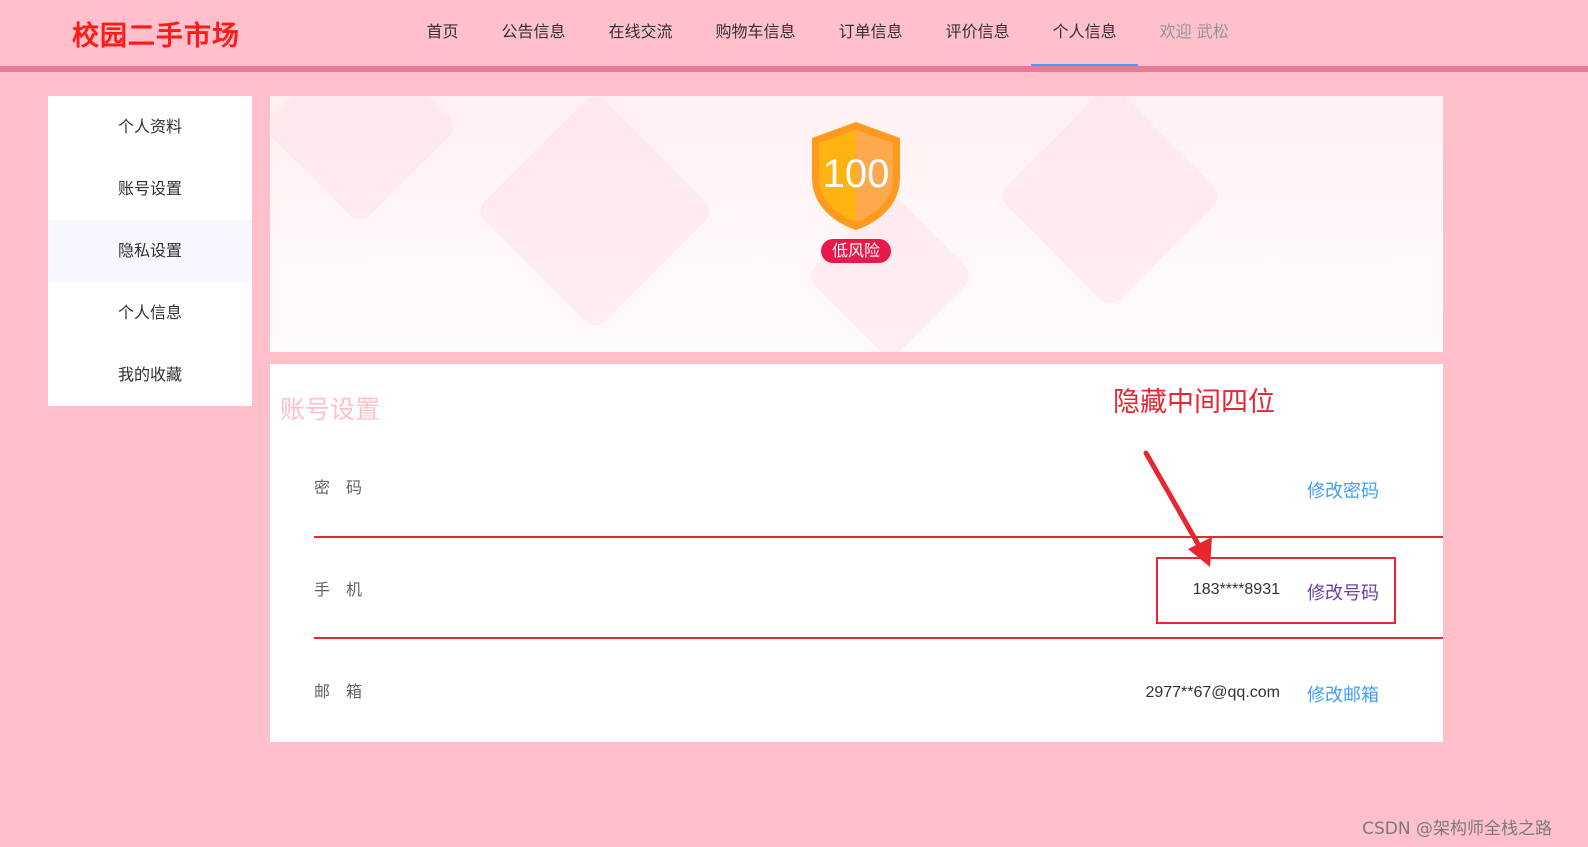 This screenshot has height=847, width=1588. I want to click on annotation-arrow-icon, so click(1177, 508).